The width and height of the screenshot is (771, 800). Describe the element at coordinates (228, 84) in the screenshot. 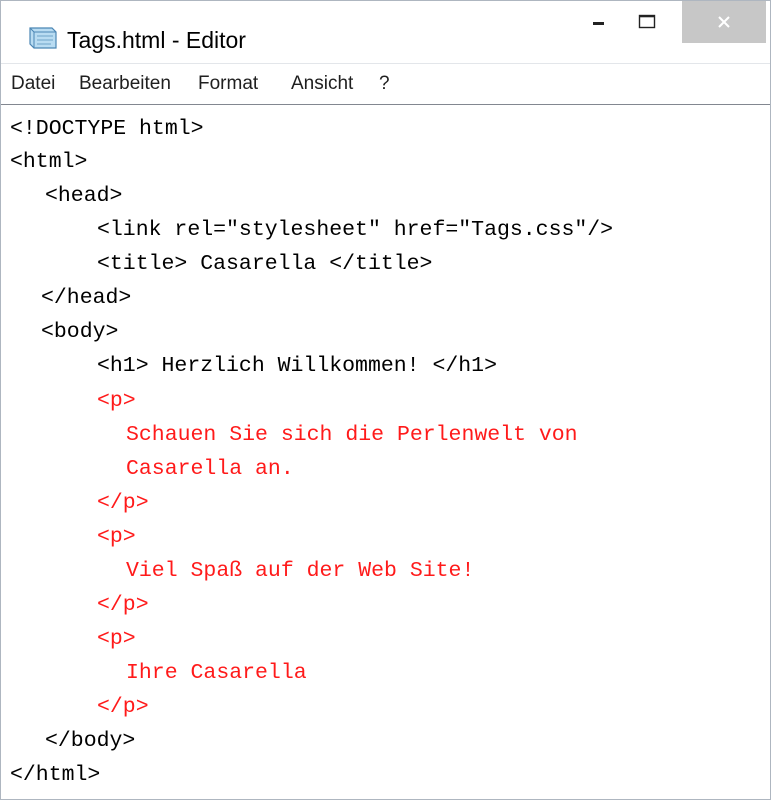

I see `menu-format: Format` at that location.